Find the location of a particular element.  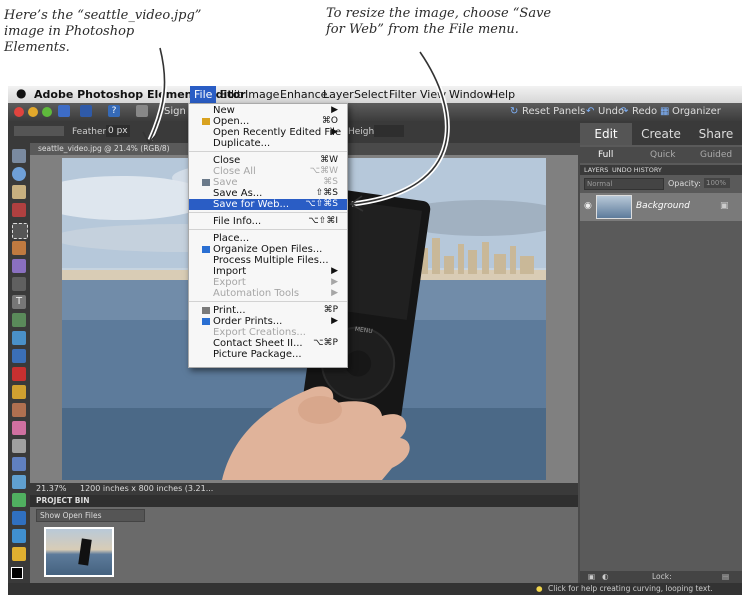

brush-tool-icon is located at coordinates (19, 446).